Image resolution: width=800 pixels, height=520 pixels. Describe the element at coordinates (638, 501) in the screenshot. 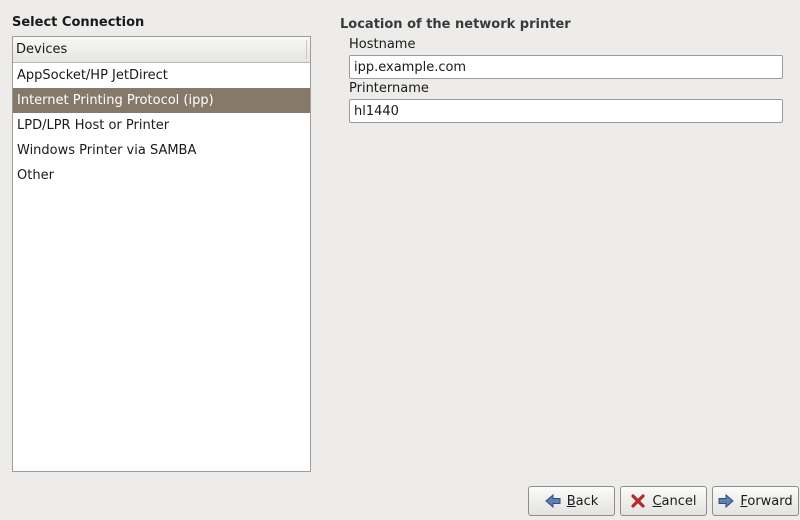

I see `cancel-x-icon` at that location.